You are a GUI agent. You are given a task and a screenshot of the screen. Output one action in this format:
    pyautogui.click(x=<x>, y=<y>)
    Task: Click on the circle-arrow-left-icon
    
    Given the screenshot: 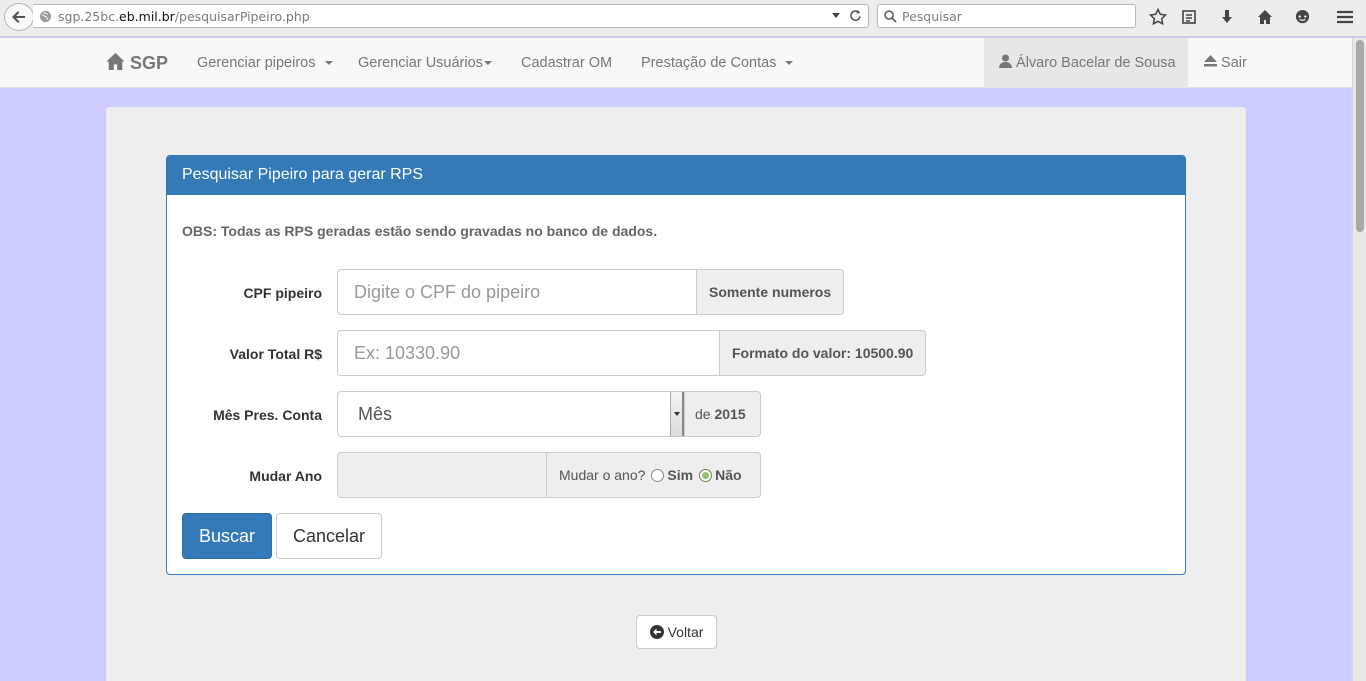 What is the action you would take?
    pyautogui.click(x=656, y=632)
    